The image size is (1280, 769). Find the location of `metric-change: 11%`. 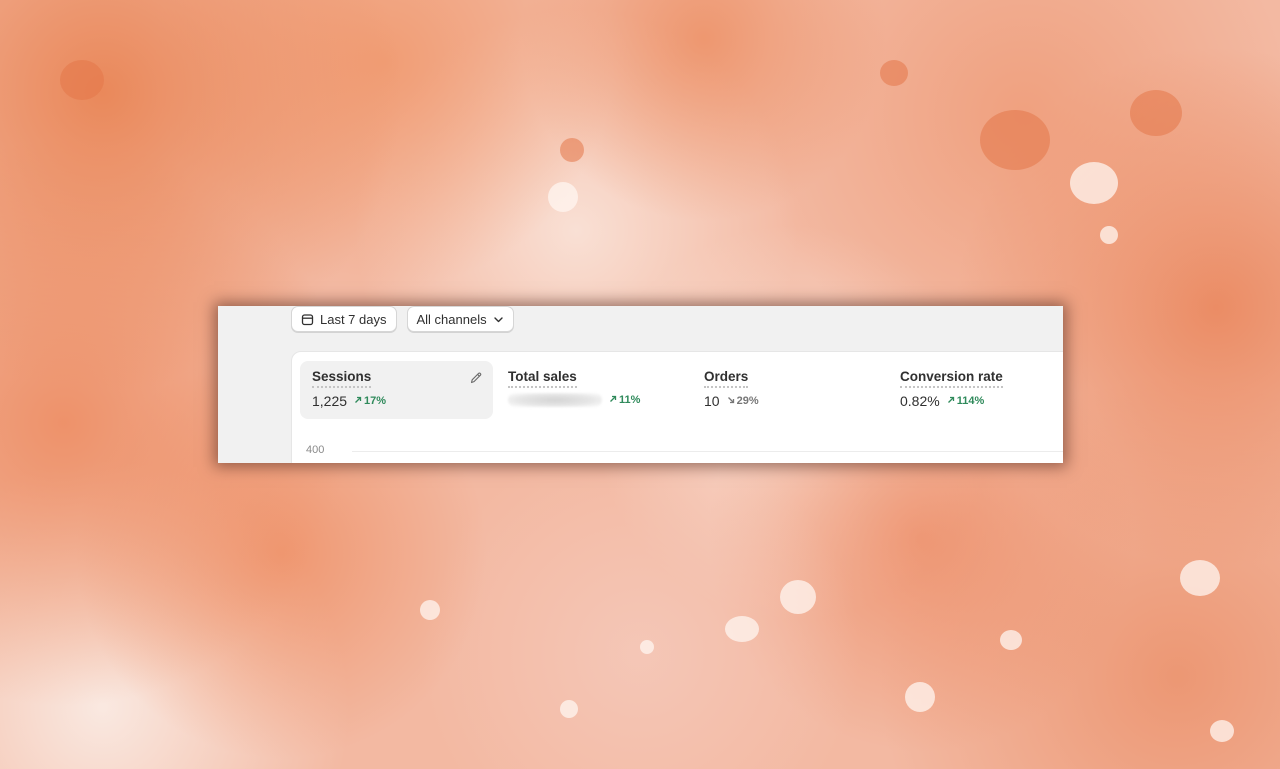

metric-change: 11% is located at coordinates (624, 400).